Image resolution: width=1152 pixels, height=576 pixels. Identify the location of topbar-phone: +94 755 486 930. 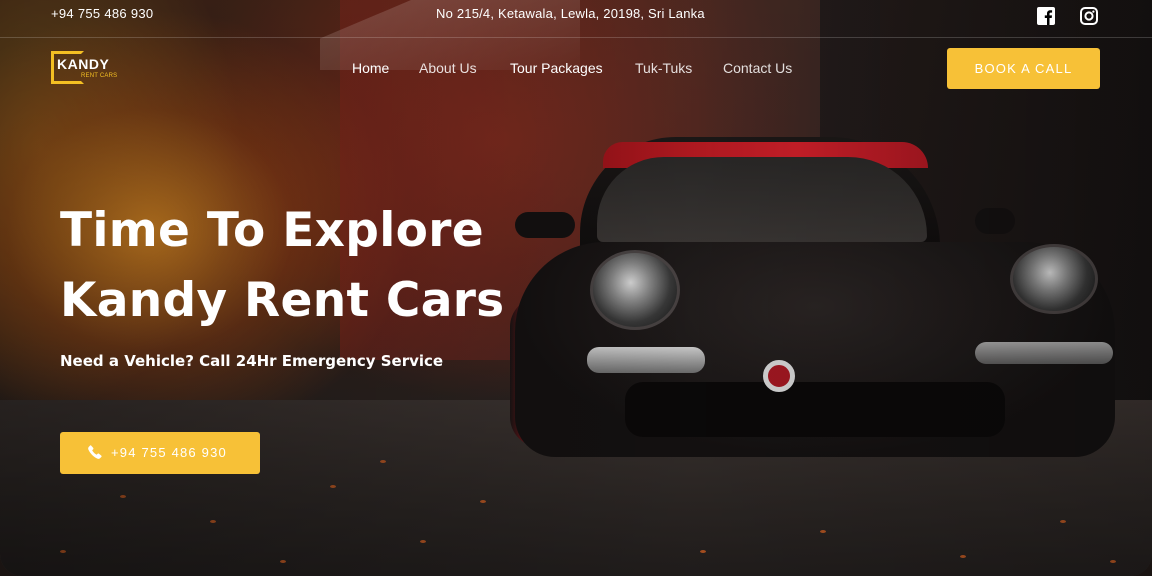
(102, 13).